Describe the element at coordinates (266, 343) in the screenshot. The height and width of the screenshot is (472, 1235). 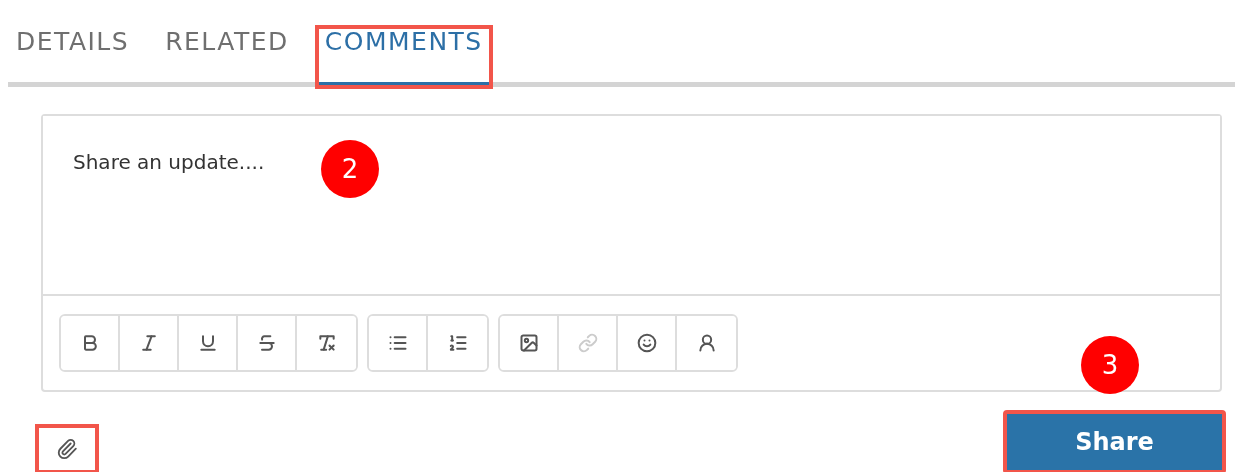
I see `strikethrough-icon` at that location.